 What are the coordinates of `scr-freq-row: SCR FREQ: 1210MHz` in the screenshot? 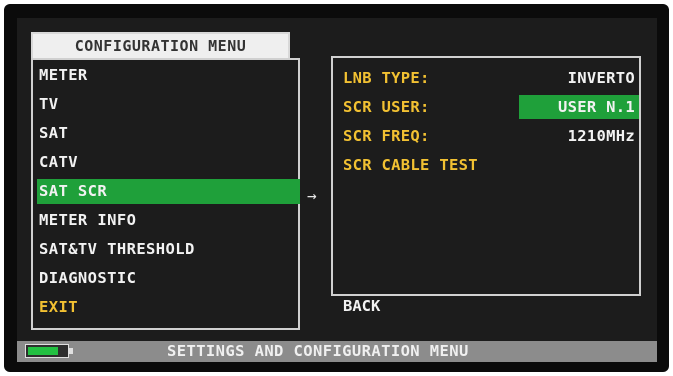 It's located at (491, 136).